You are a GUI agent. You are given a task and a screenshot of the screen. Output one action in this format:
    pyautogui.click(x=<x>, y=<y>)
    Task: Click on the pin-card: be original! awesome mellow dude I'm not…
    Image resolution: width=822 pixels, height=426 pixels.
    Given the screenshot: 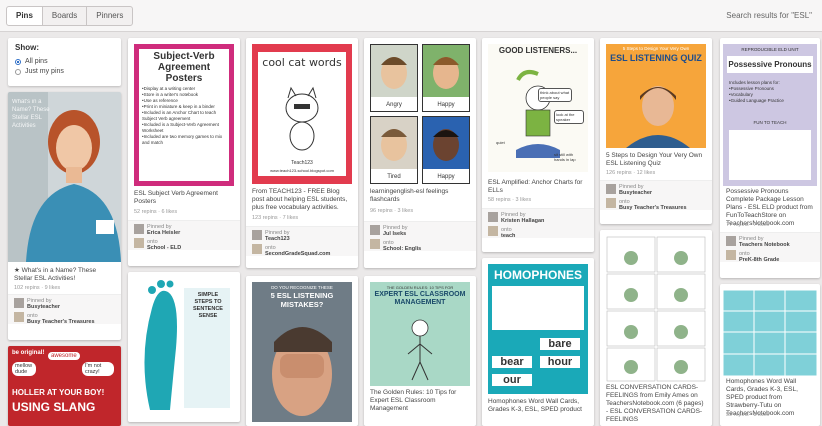 What is the action you would take?
    pyautogui.click(x=64, y=386)
    